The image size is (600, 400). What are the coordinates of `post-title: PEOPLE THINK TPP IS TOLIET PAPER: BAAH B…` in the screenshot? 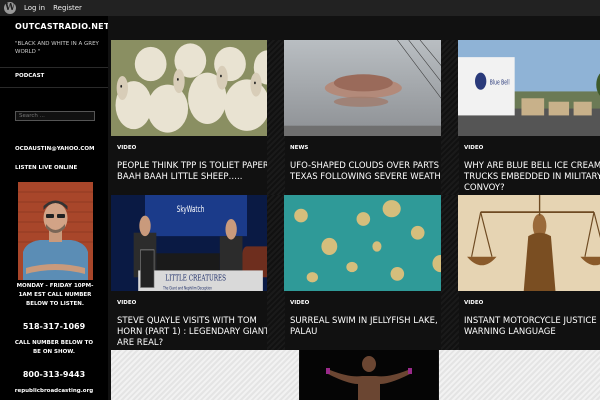 It's located at (199, 172).